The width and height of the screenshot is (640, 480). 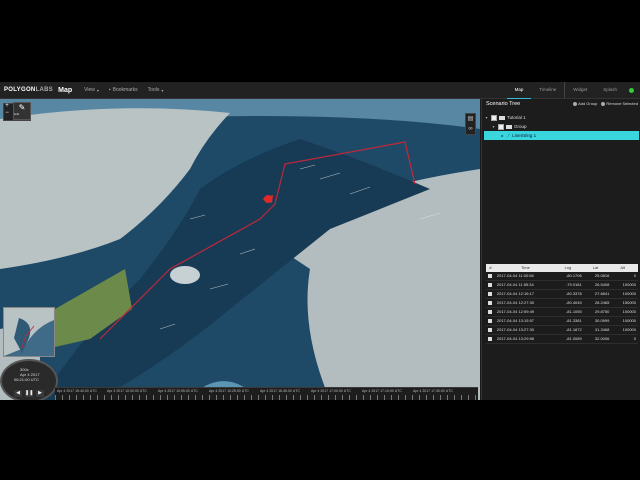 I want to click on minimap, so click(x=29, y=332).